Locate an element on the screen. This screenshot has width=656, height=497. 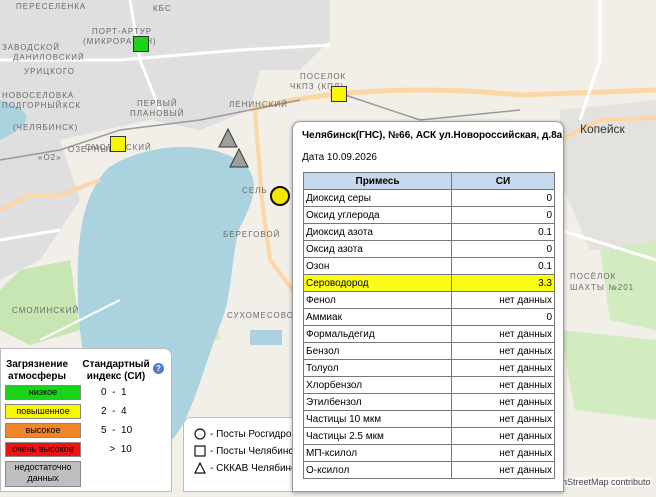
help-icon: ? is located at coordinates (158, 368).